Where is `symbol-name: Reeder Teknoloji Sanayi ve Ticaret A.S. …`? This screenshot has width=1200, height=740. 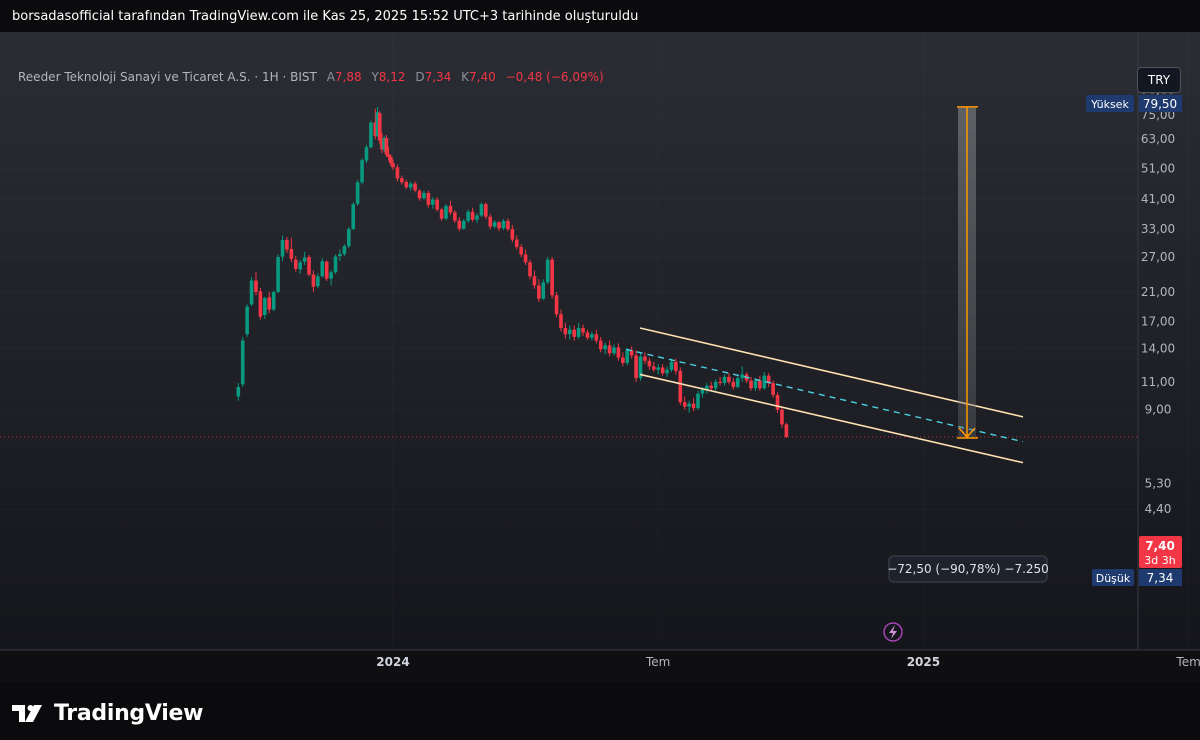
symbol-name: Reeder Teknoloji Sanayi ve Ticaret A.S. … is located at coordinates (167, 77).